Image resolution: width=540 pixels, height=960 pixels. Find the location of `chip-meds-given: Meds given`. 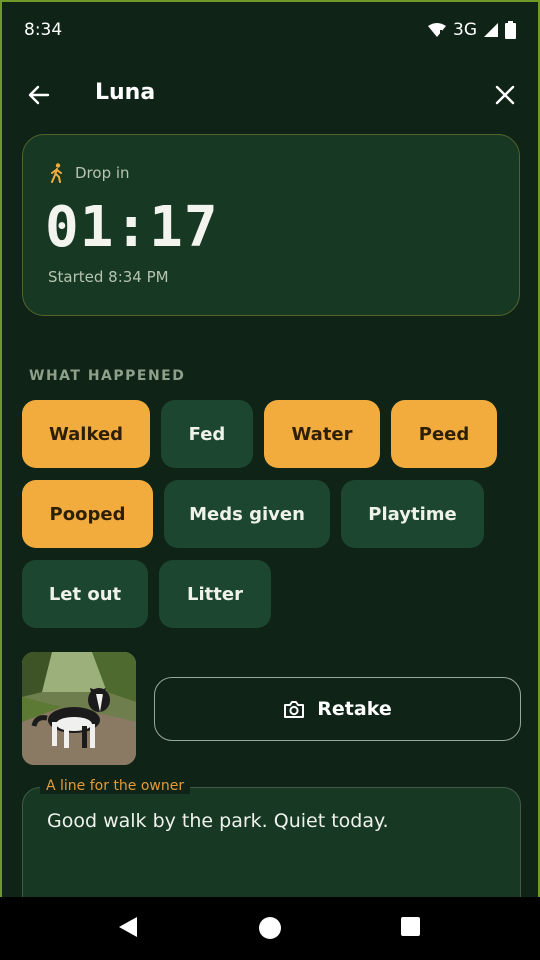

chip-meds-given: Meds given is located at coordinates (247, 514).